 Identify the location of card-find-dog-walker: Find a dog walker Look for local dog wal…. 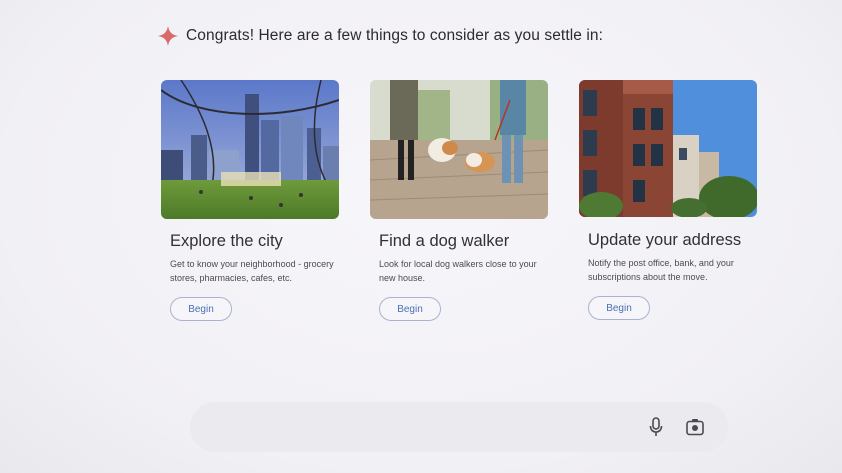
(459, 200).